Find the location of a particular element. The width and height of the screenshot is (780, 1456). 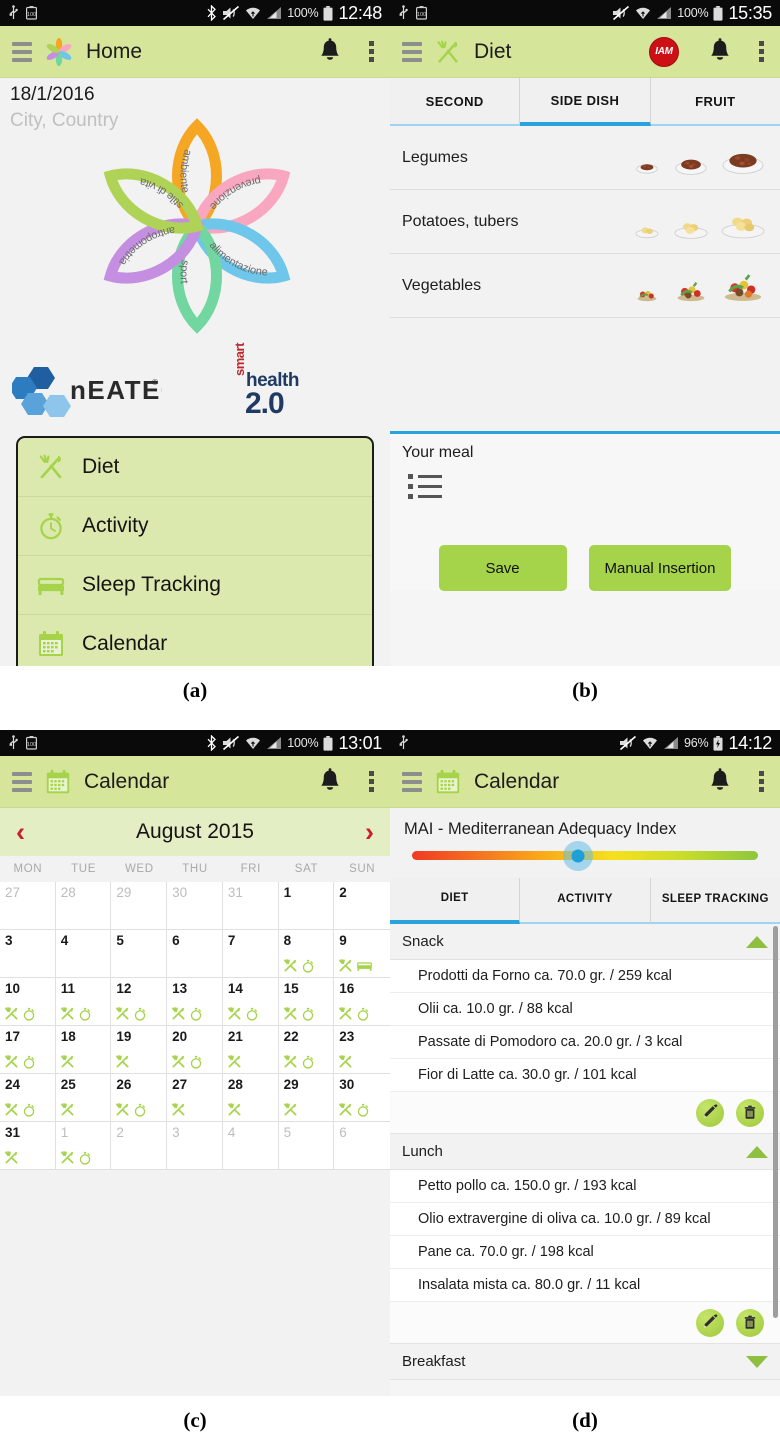

tab-fruit: FRUIT is located at coordinates (715, 102).